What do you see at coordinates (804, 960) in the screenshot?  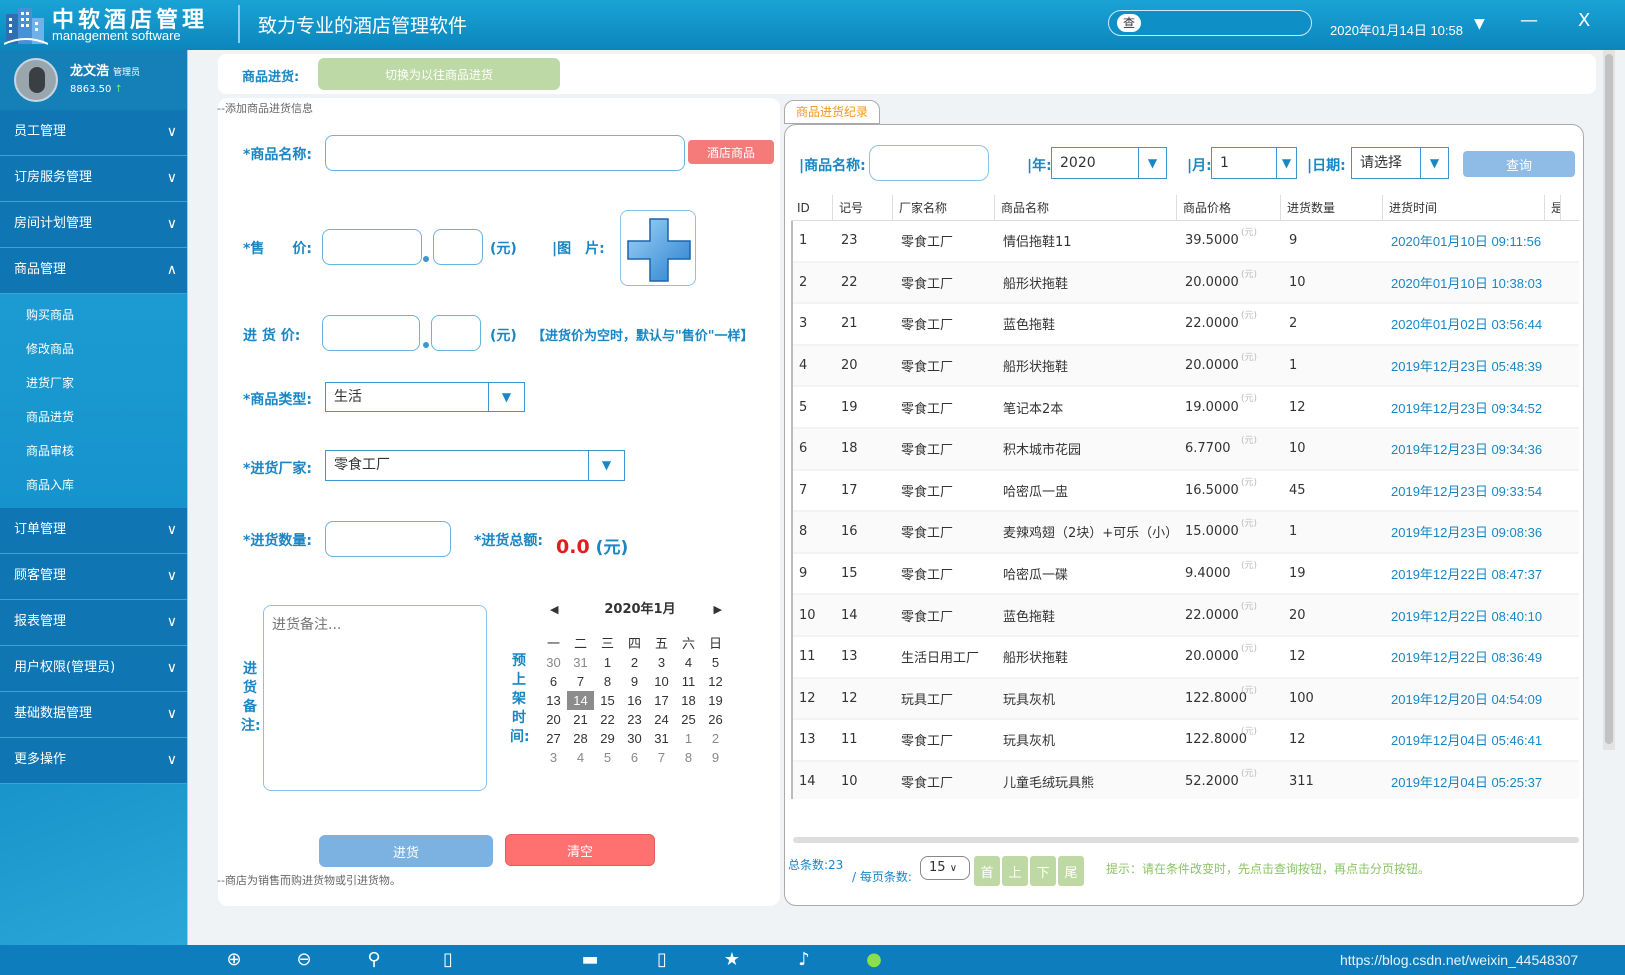 I see `microphone-icon: ♪` at bounding box center [804, 960].